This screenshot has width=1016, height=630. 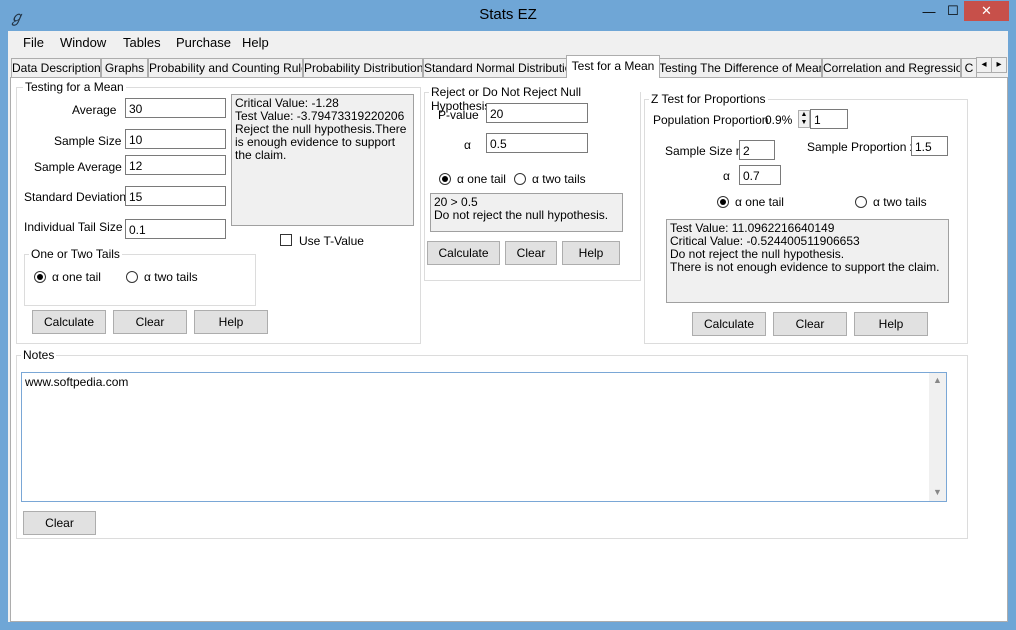 What do you see at coordinates (711, 120) in the screenshot?
I see `population-proportion-label: Population Proportion` at bounding box center [711, 120].